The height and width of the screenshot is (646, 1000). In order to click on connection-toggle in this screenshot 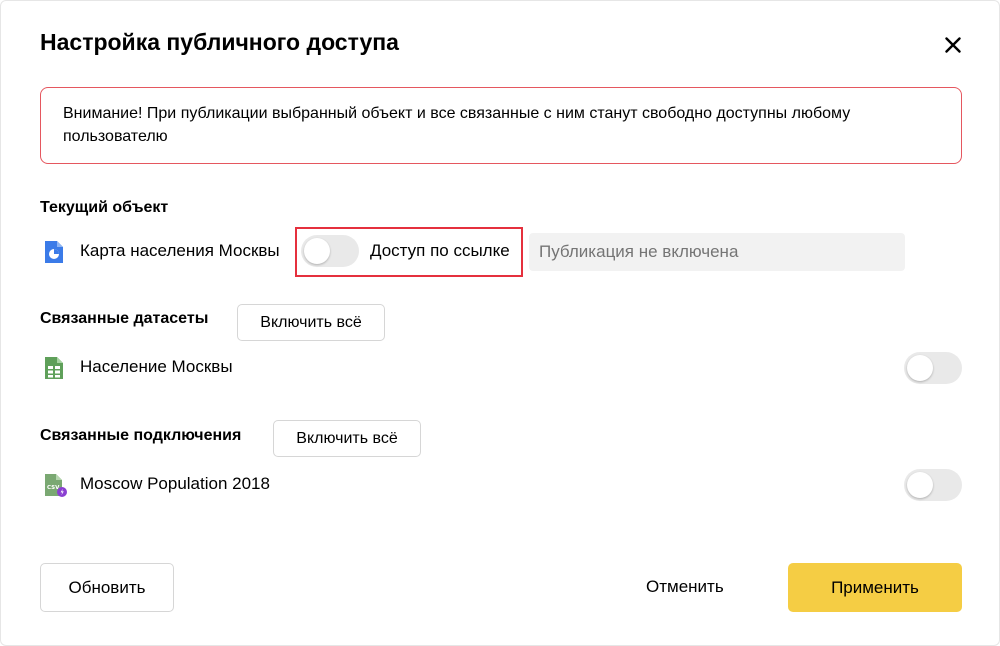, I will do `click(933, 485)`.